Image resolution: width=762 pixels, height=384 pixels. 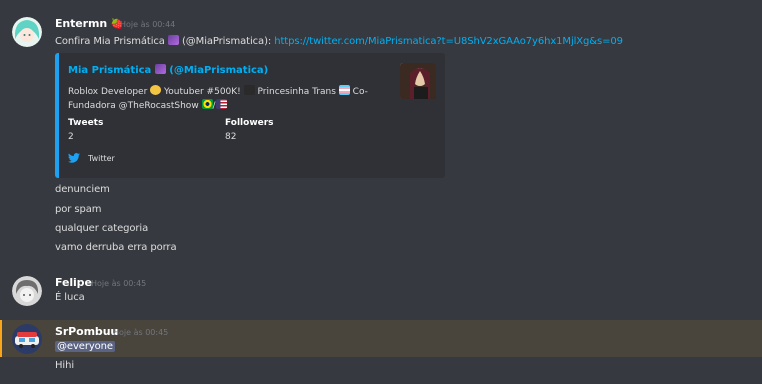 I want to click on username-entermn: Entermn 🍓, so click(x=89, y=23).